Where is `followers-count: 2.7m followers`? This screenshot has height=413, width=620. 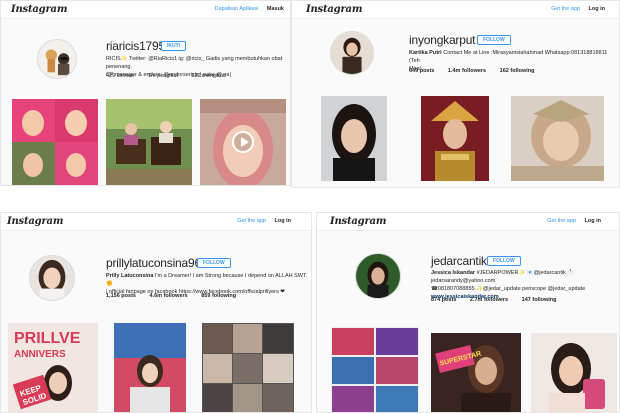
followers-count: 2.7m followers is located at coordinates (489, 300).